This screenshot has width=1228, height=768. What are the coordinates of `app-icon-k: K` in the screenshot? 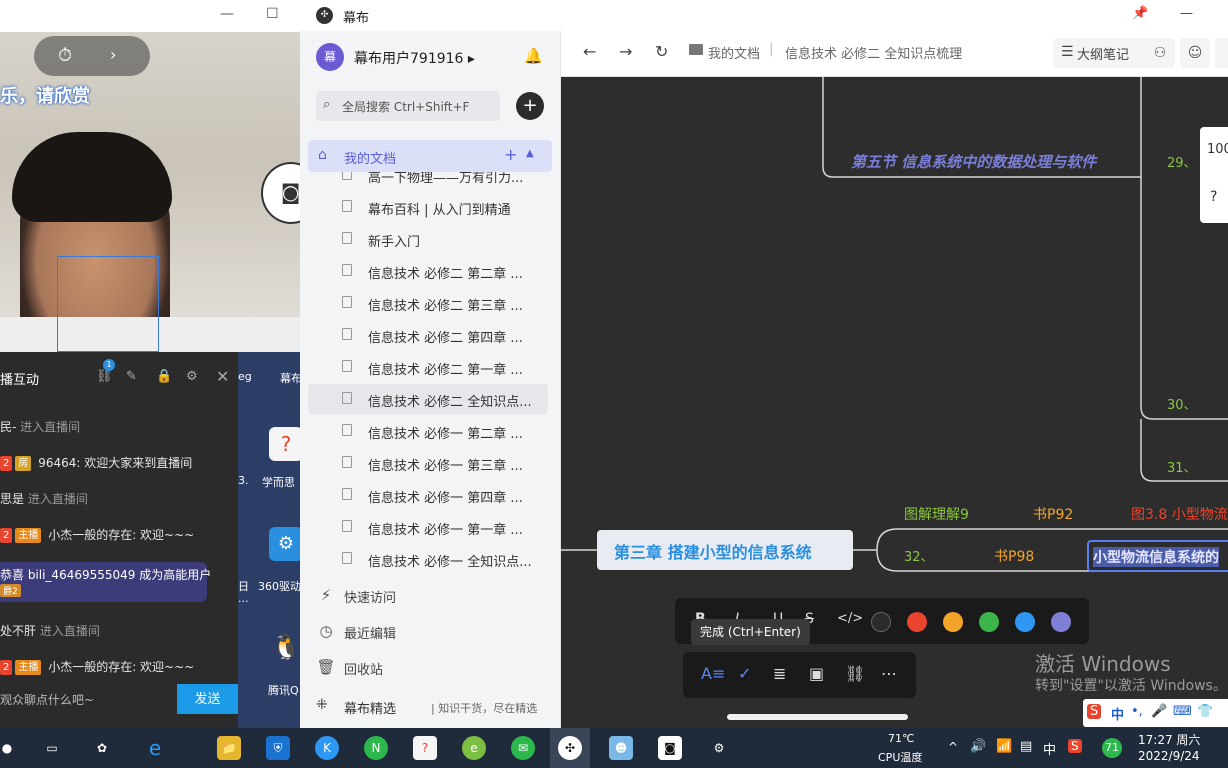 It's located at (327, 748).